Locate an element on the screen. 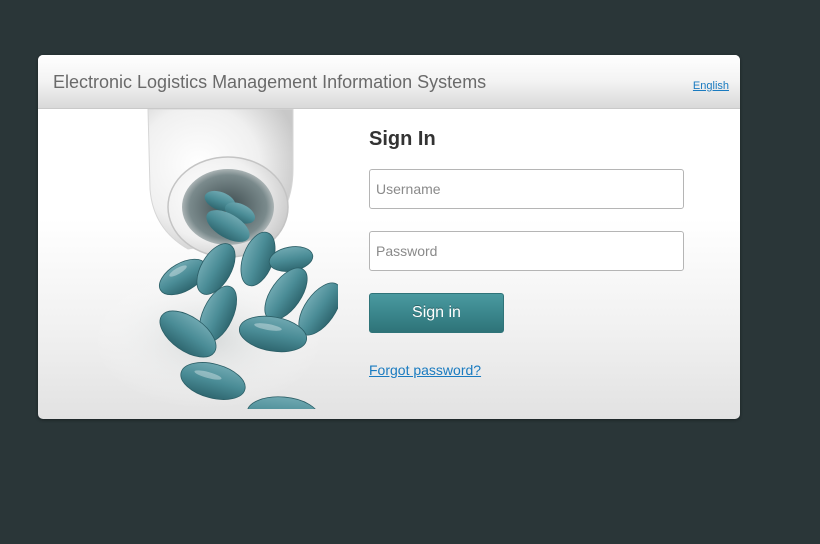 This screenshot has height=544, width=820. password-input is located at coordinates (526, 251).